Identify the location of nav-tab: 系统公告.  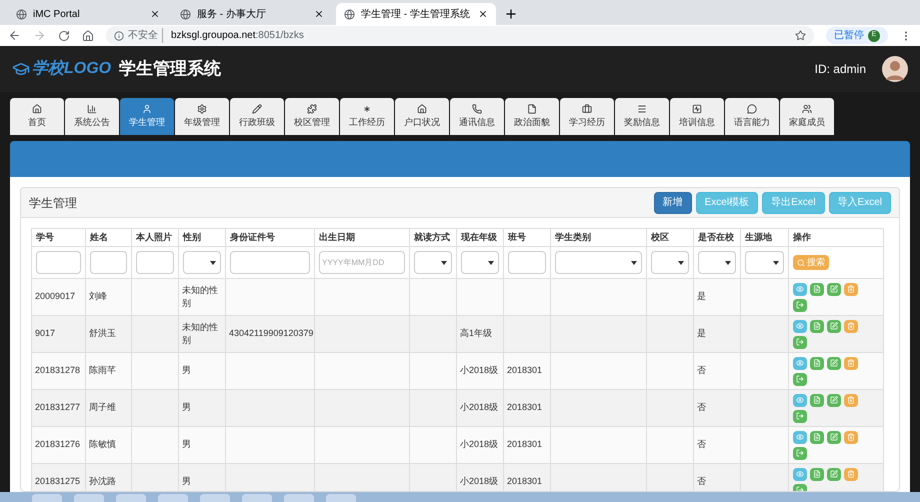
(92, 116).